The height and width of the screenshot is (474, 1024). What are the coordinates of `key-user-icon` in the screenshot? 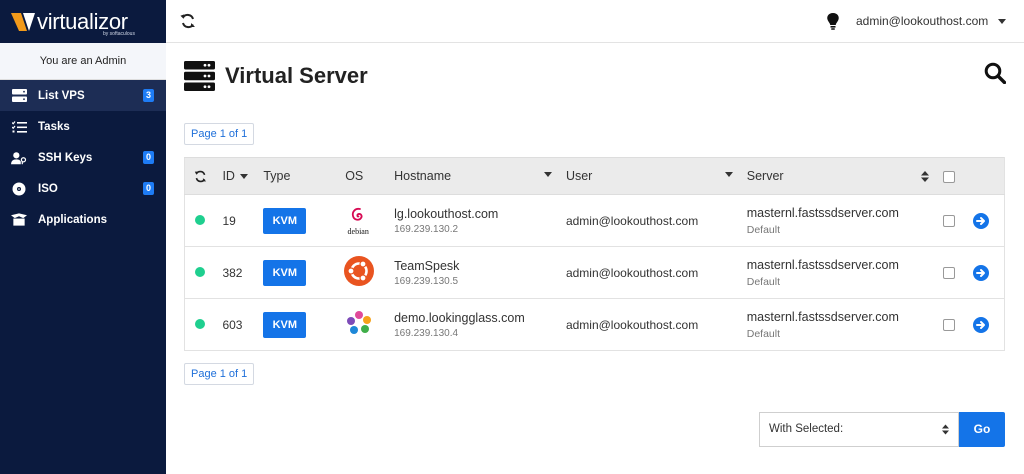 It's located at (19, 158).